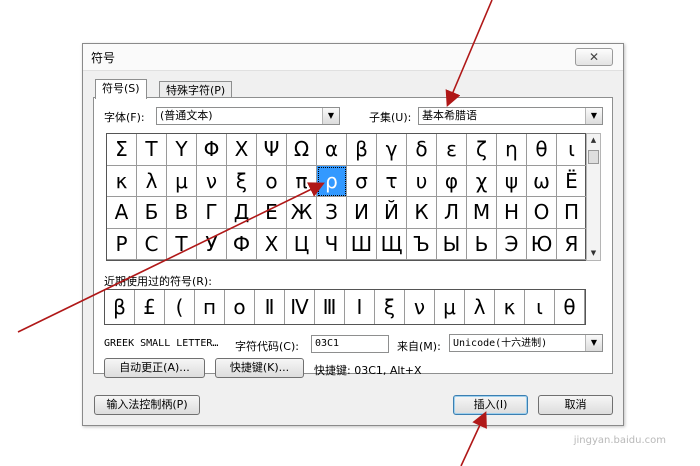 Image resolution: width=700 pixels, height=466 pixels. What do you see at coordinates (272, 150) in the screenshot?
I see `symbol-cell: Ψ` at bounding box center [272, 150].